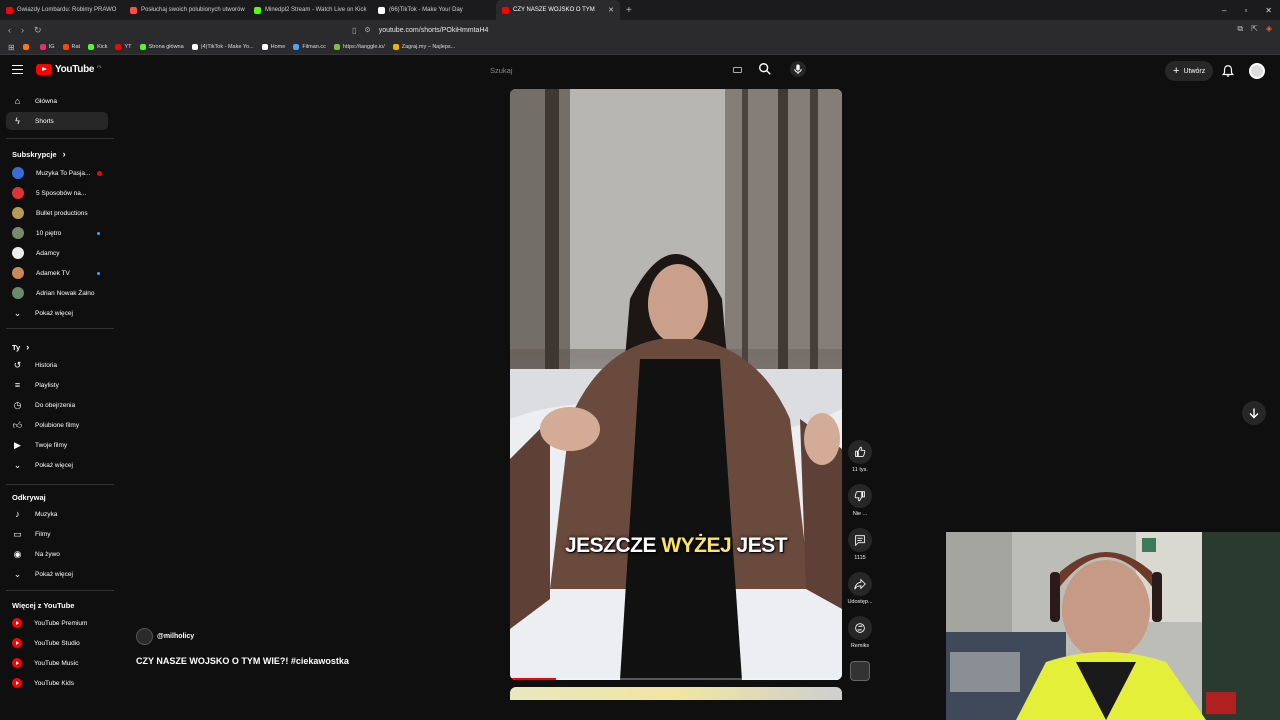  Describe the element at coordinates (619, 70) in the screenshot. I see `search-input: Szukaj` at that location.